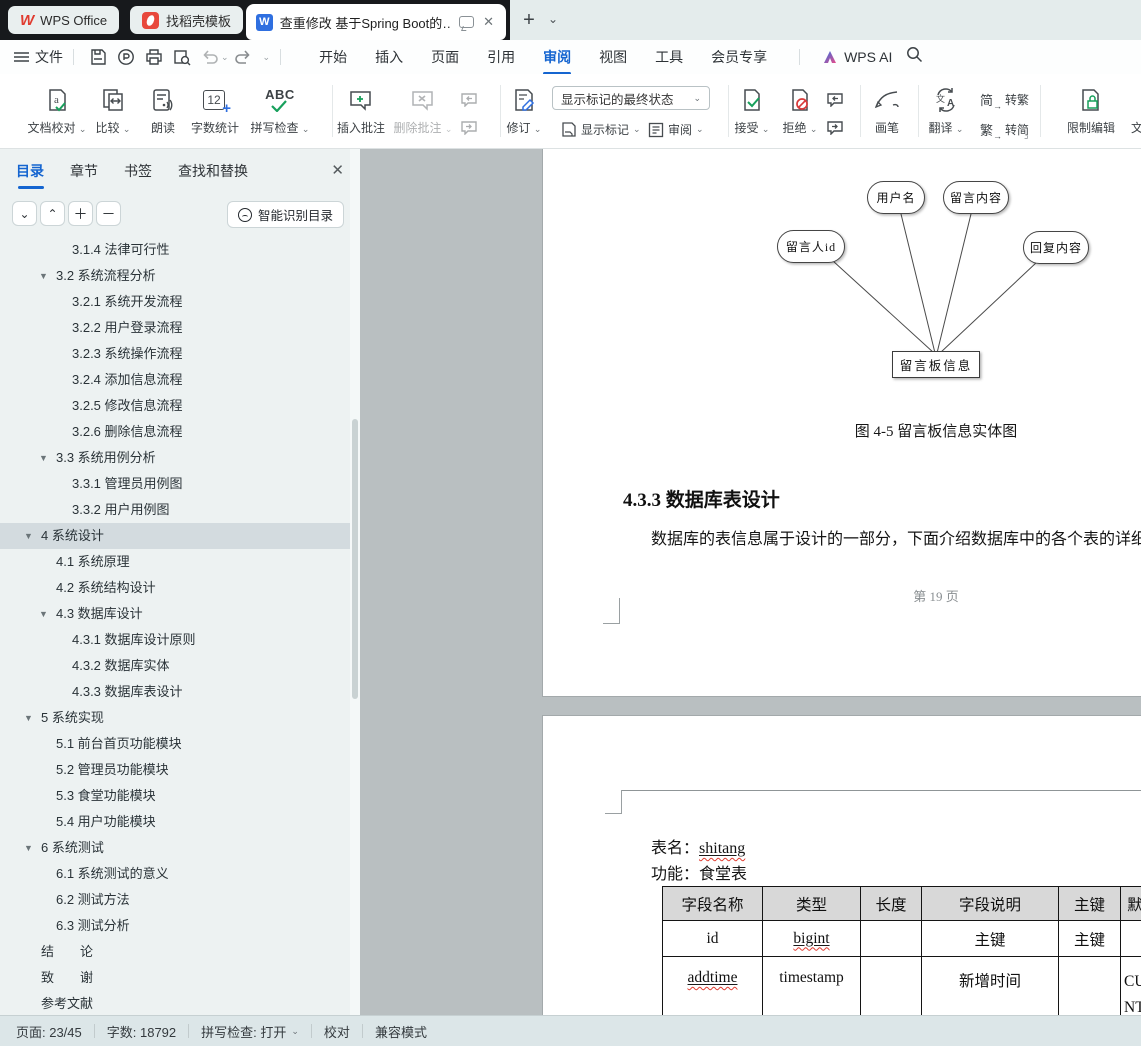  What do you see at coordinates (175, 848) in the screenshot?
I see `toc-item: ▼ 6 系统测试` at bounding box center [175, 848].